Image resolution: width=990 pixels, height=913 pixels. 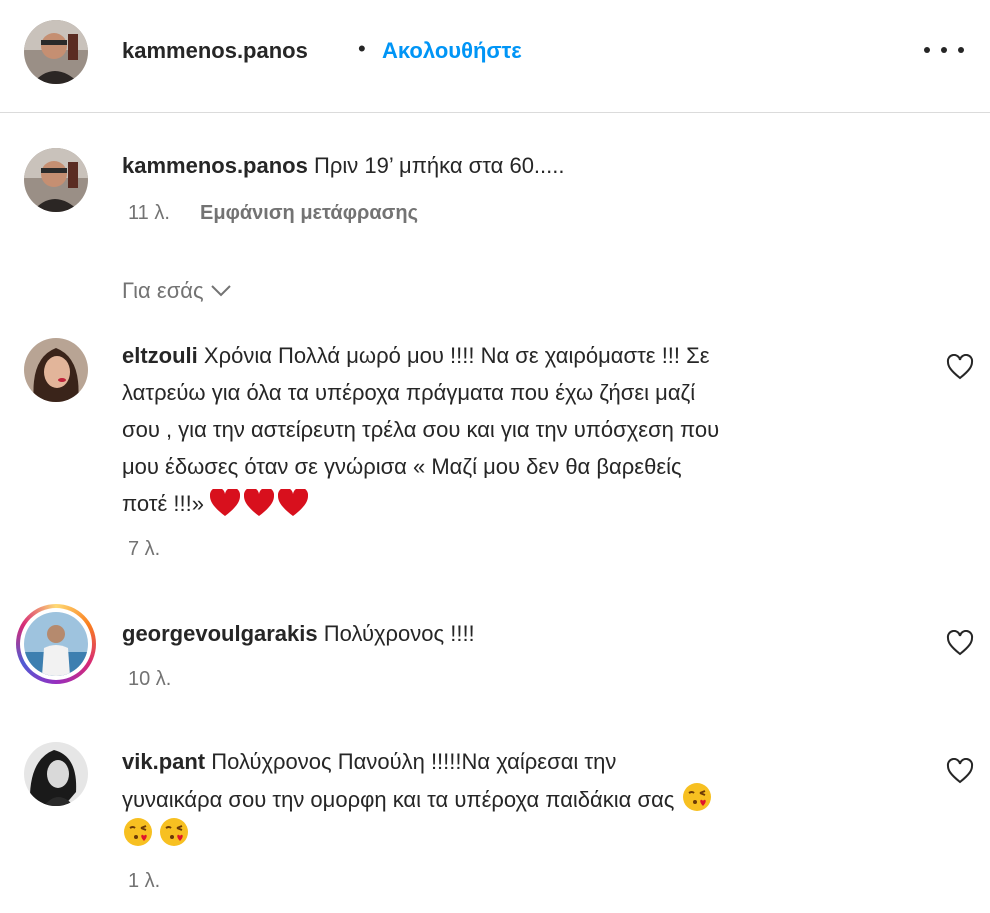 I want to click on more-options-icon, so click(x=944, y=50).